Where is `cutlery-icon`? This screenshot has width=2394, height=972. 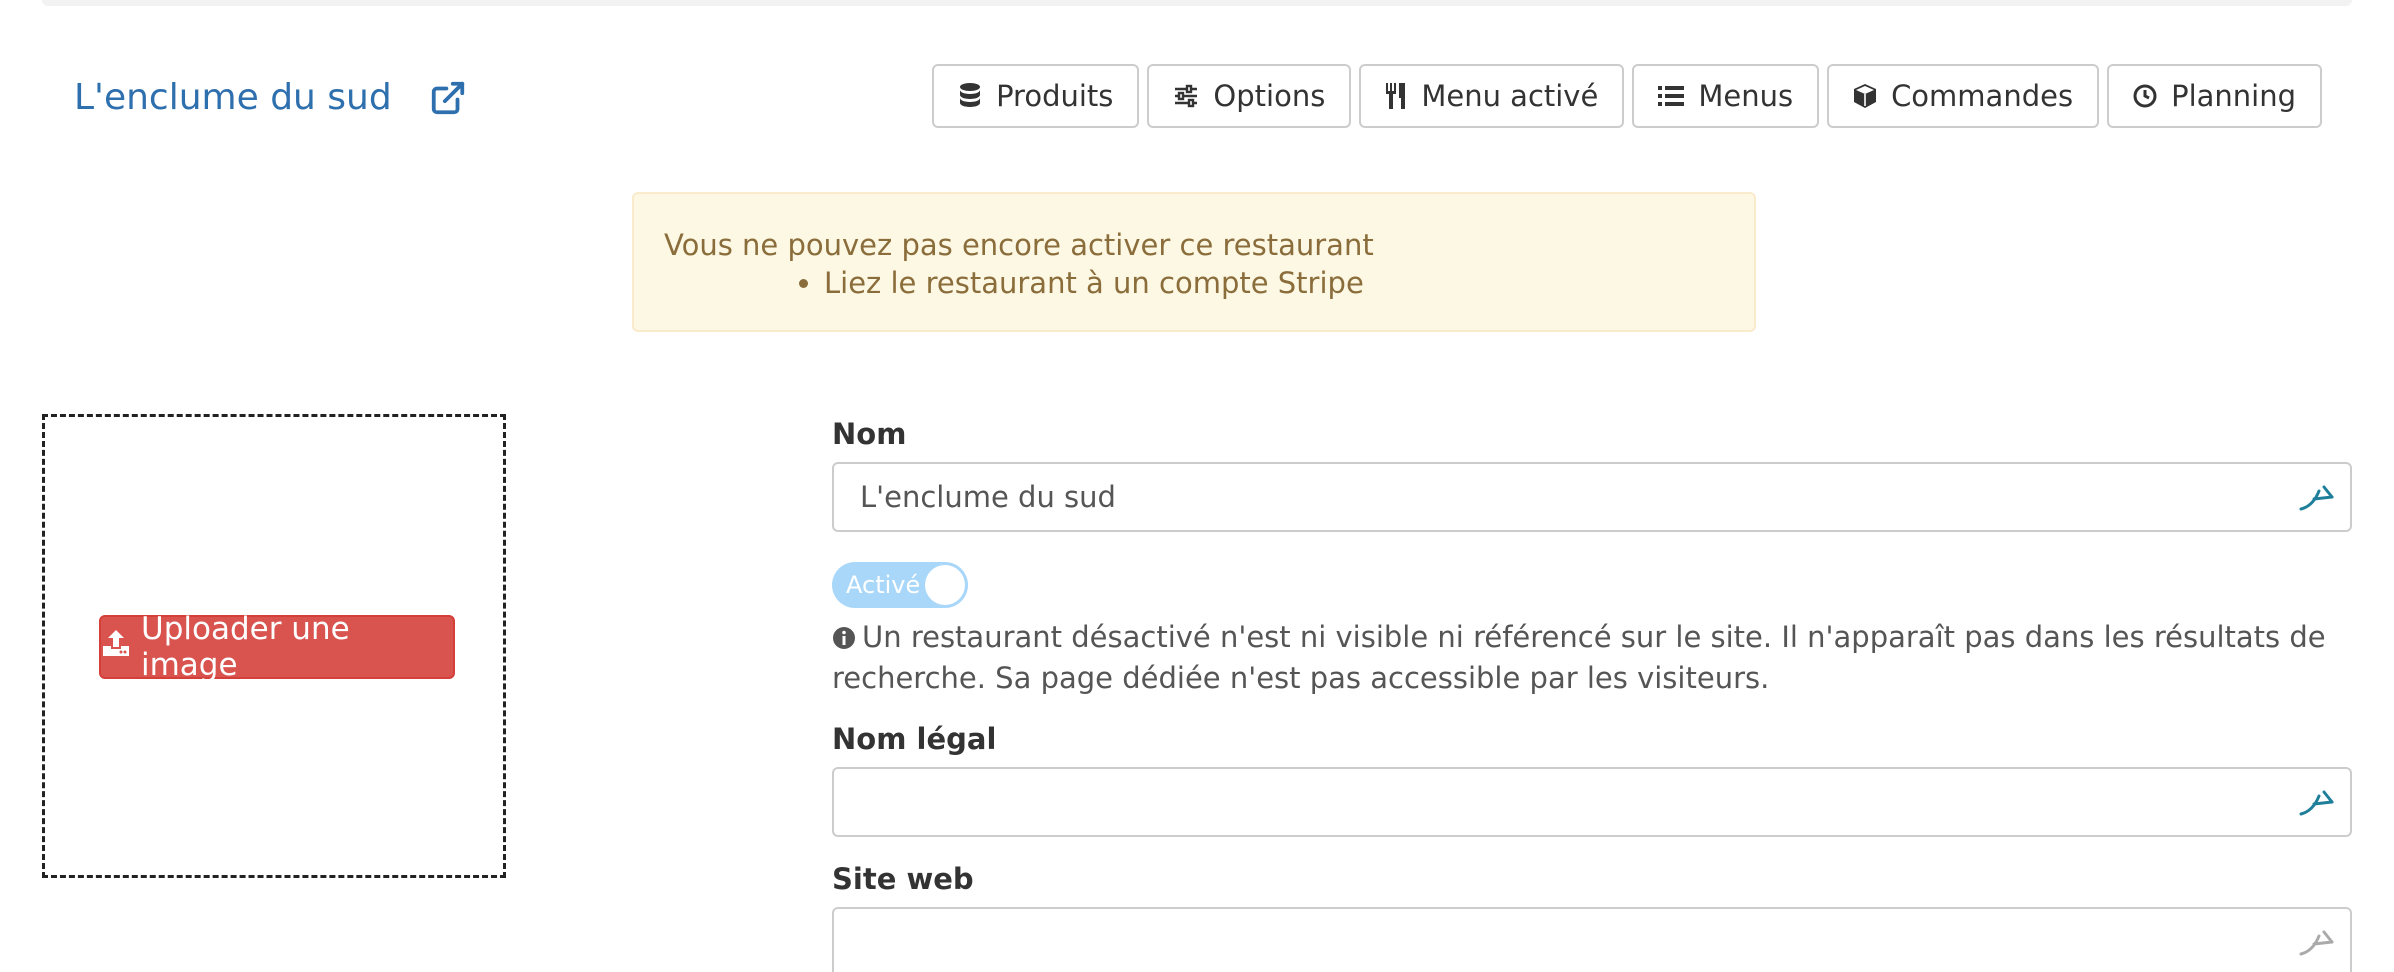
cutlery-icon is located at coordinates (1396, 96).